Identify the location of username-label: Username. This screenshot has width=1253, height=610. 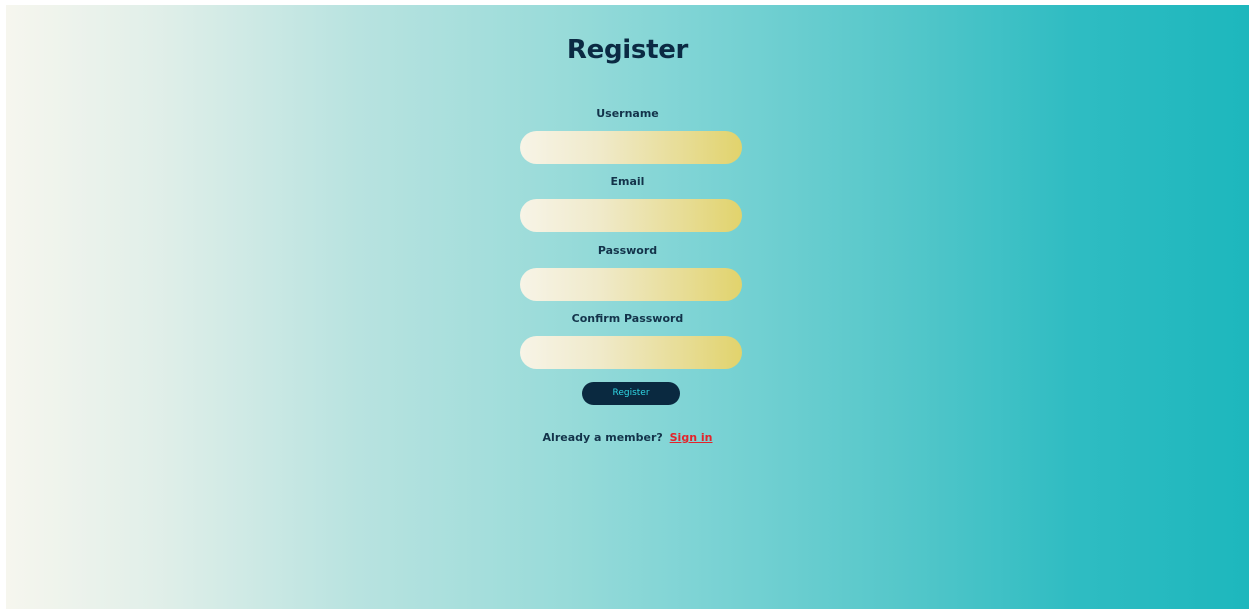
(627, 113).